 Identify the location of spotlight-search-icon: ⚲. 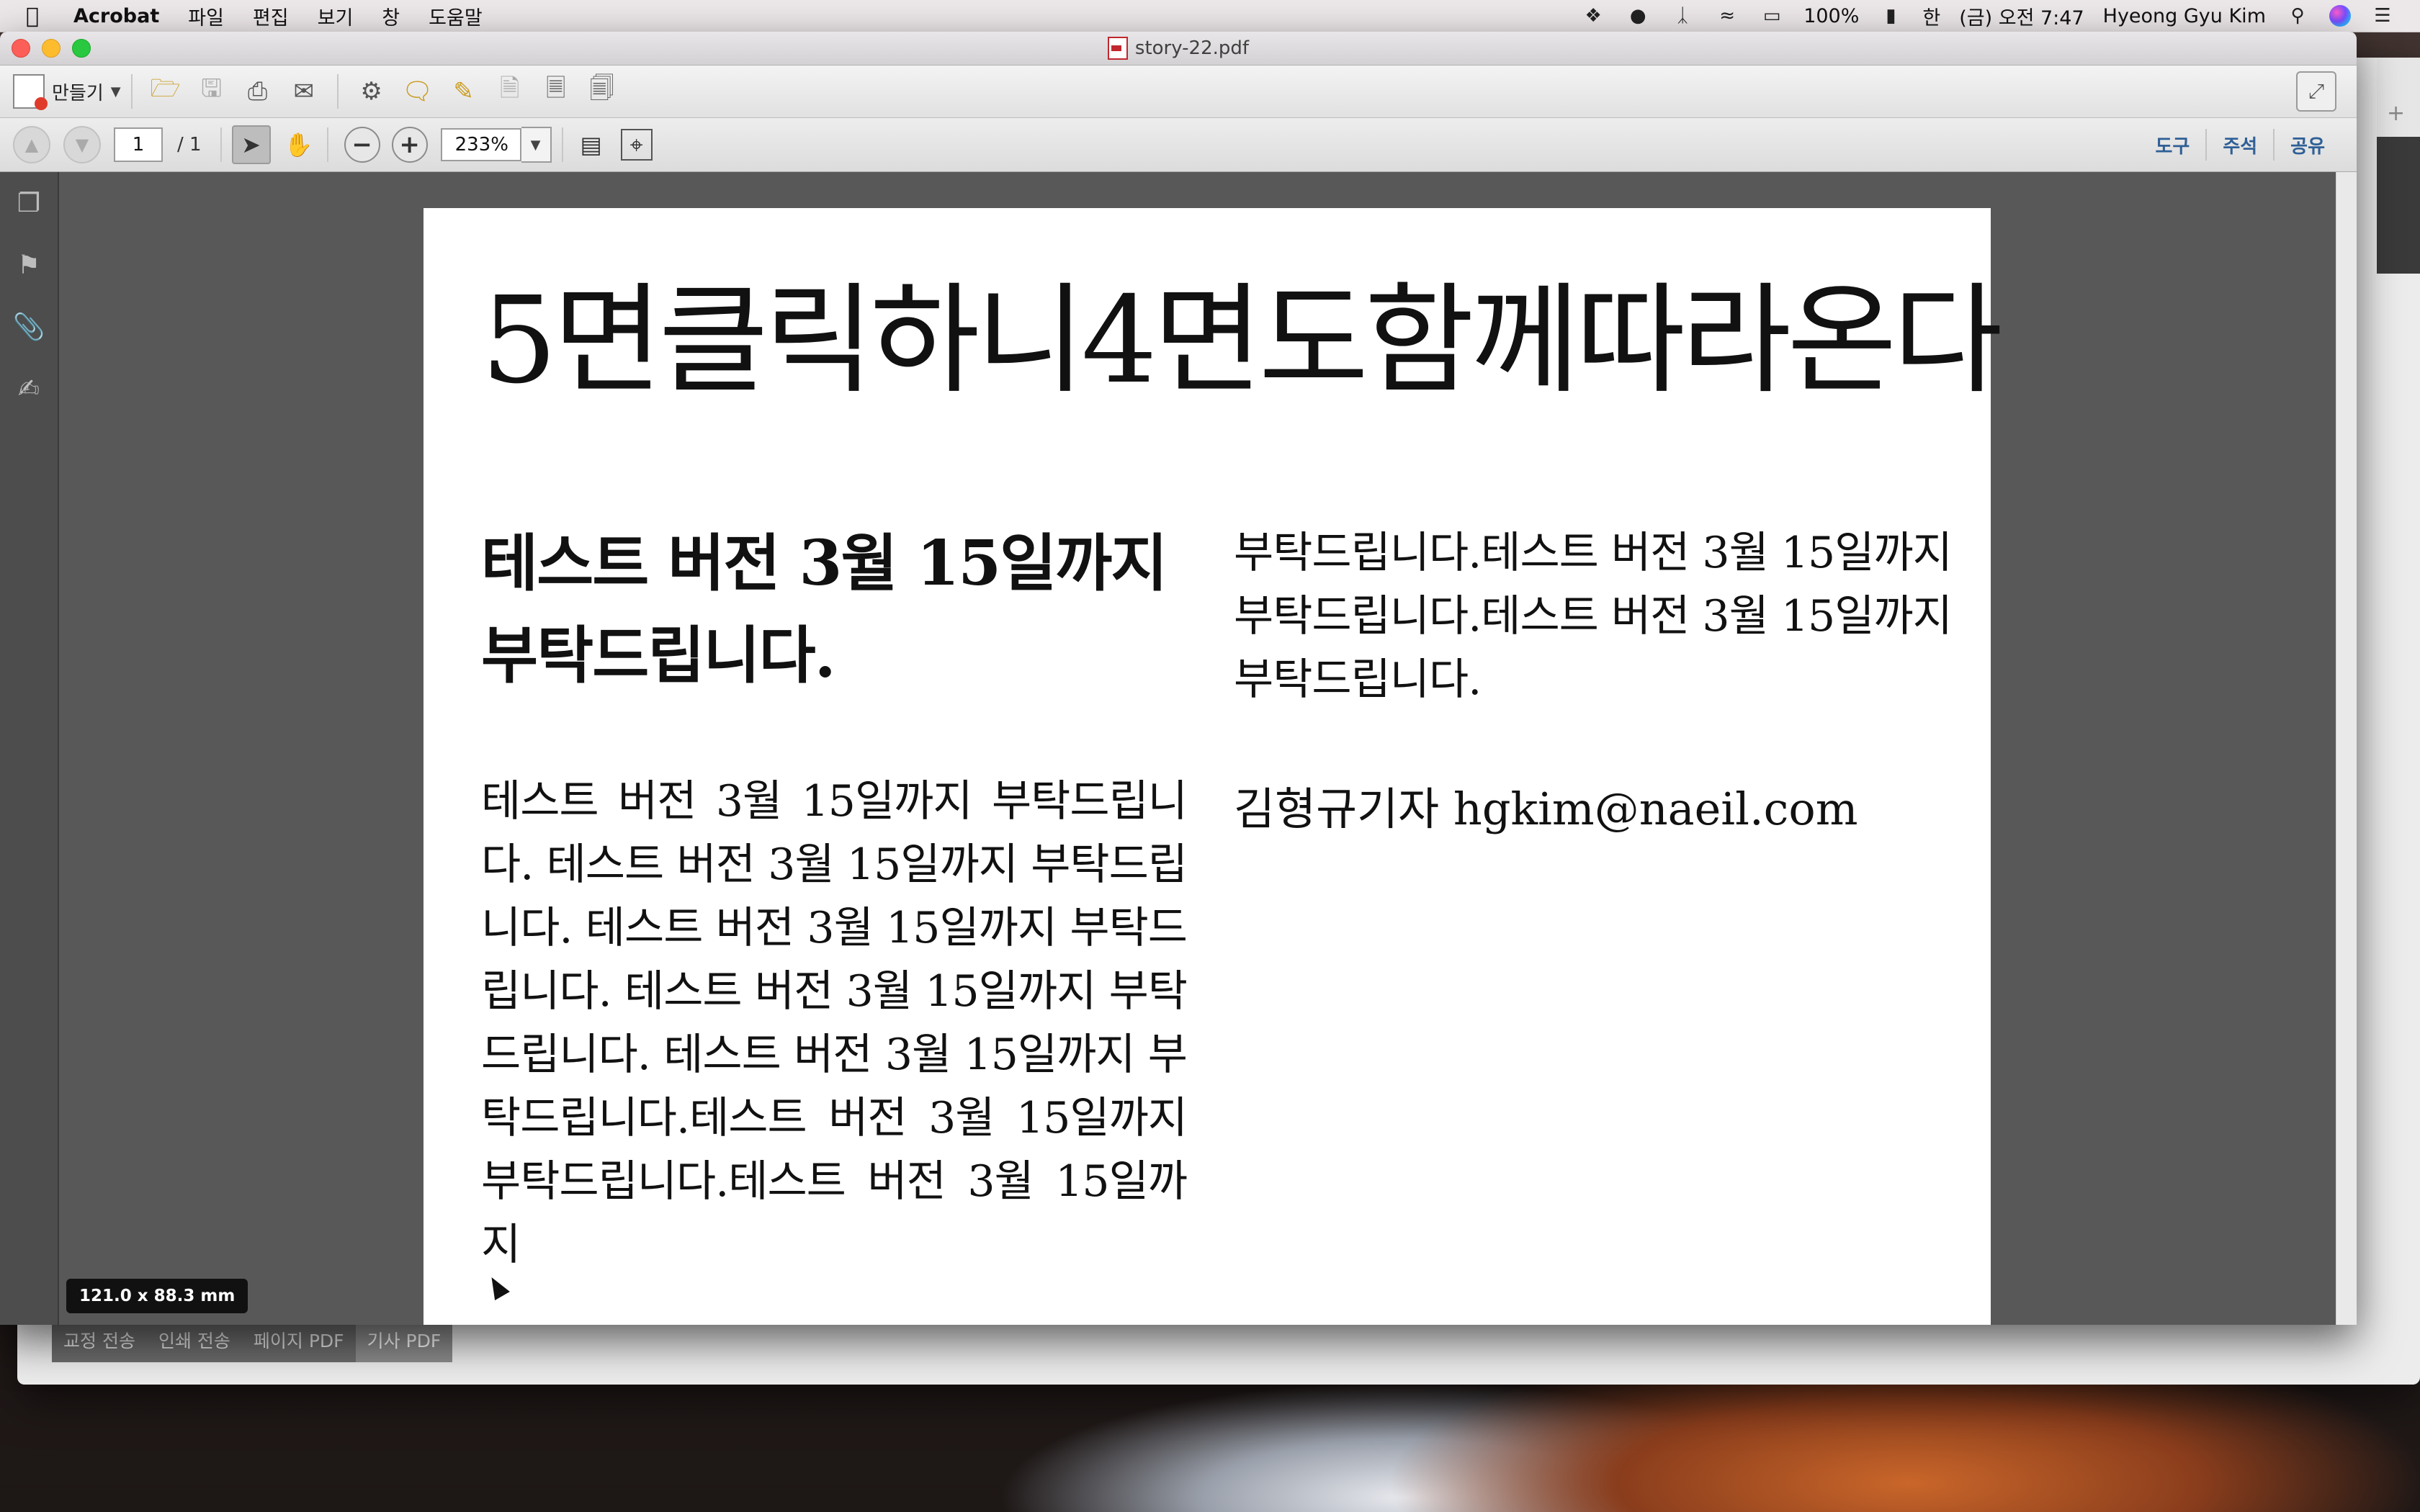
(2298, 16).